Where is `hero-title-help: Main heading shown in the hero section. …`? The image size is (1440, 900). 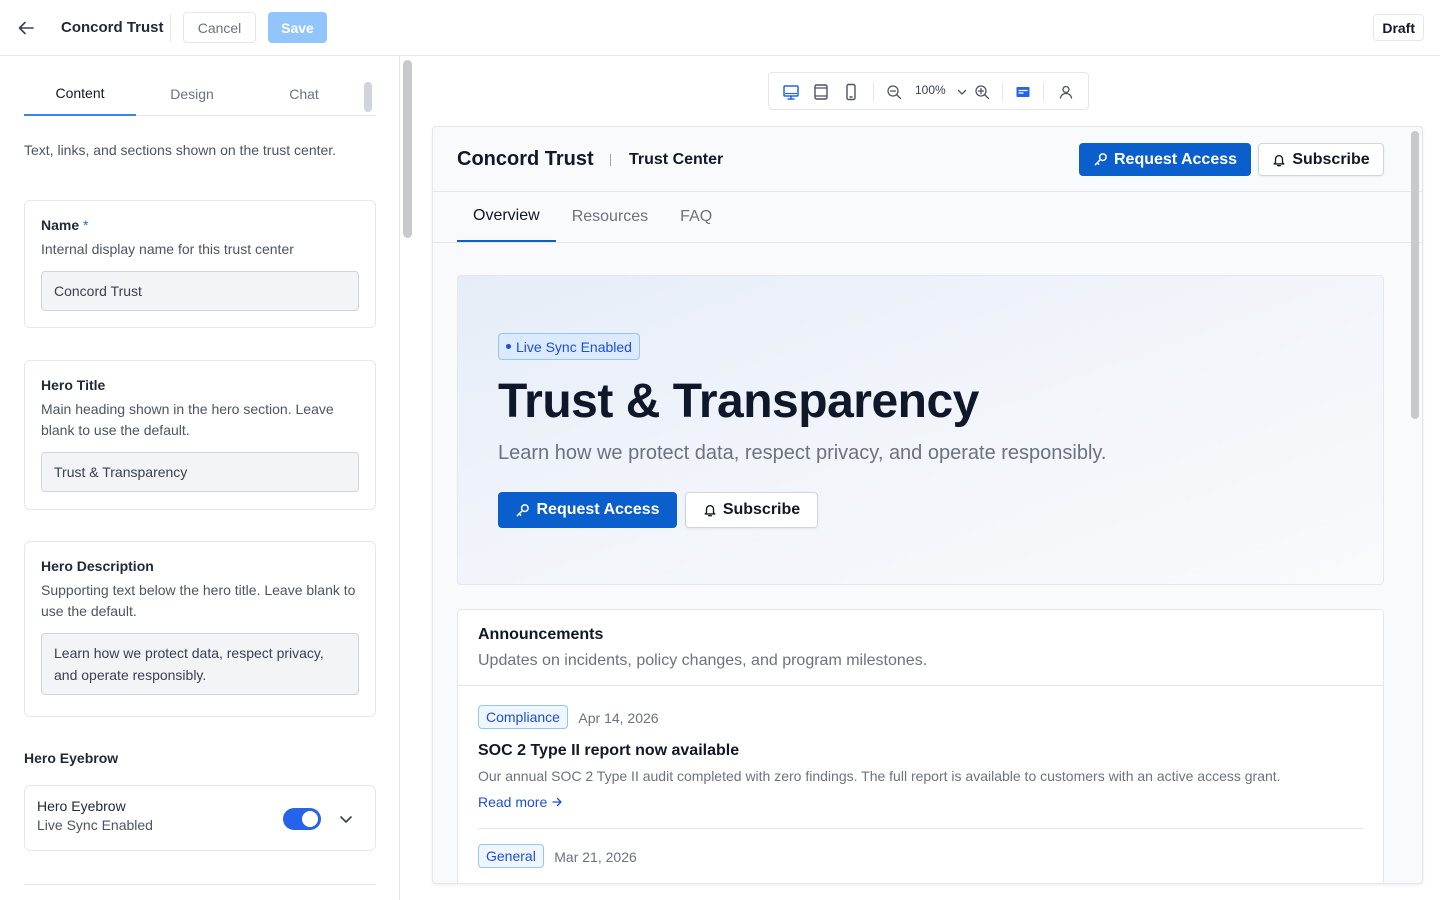 hero-title-help: Main heading shown in the hero section. … is located at coordinates (187, 419).